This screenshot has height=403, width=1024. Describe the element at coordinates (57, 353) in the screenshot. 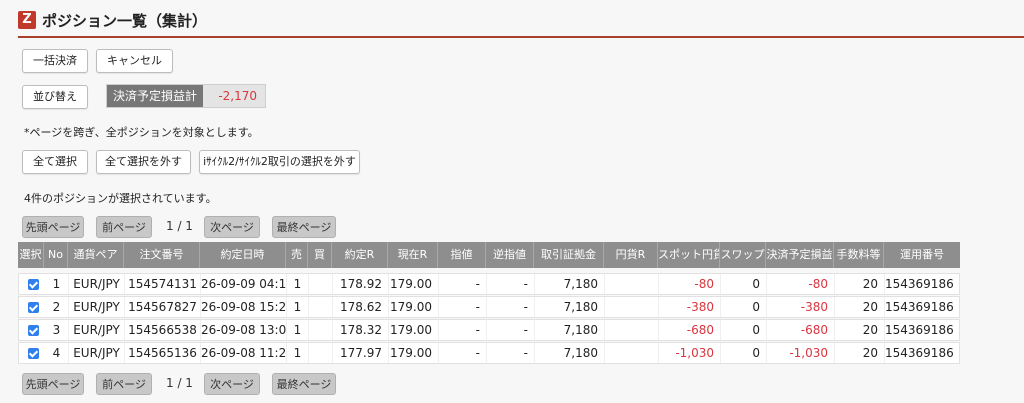

I see `cell-no: 4` at that location.